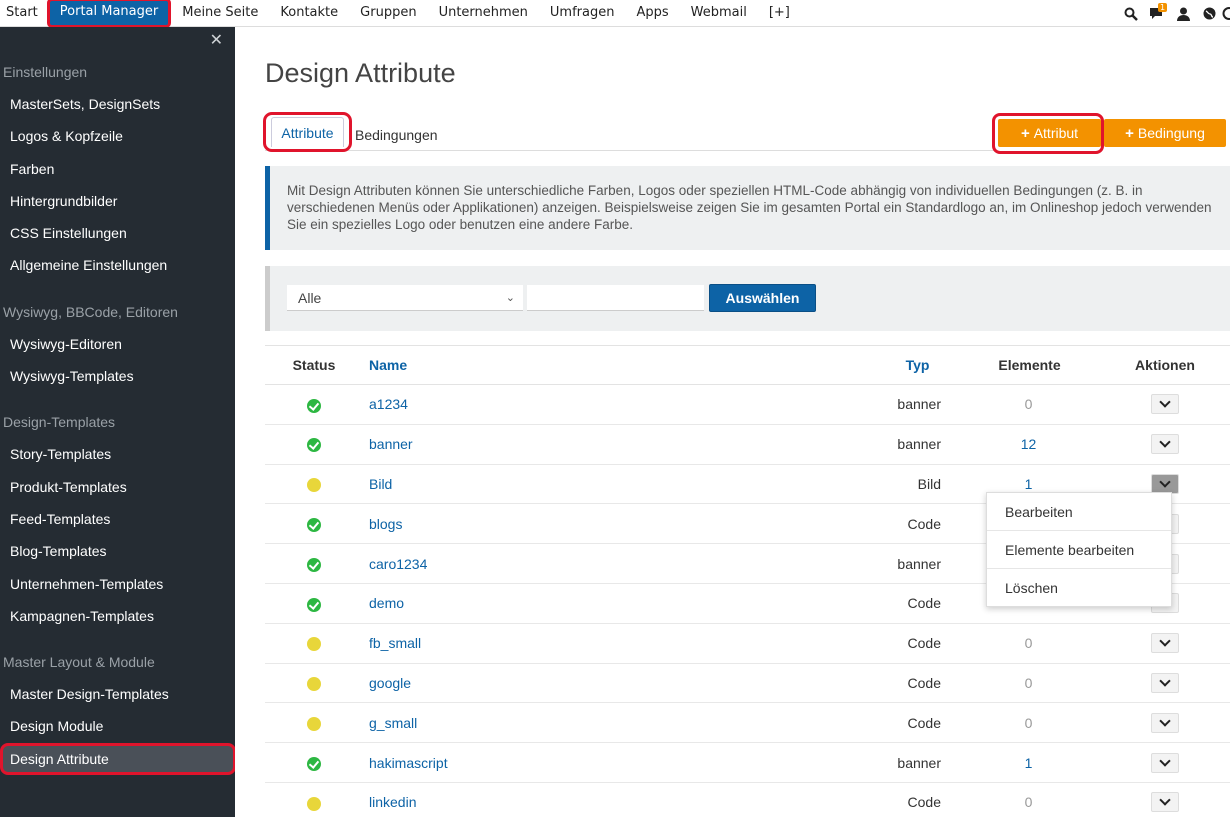  I want to click on actions-cell, so click(1165, 483).